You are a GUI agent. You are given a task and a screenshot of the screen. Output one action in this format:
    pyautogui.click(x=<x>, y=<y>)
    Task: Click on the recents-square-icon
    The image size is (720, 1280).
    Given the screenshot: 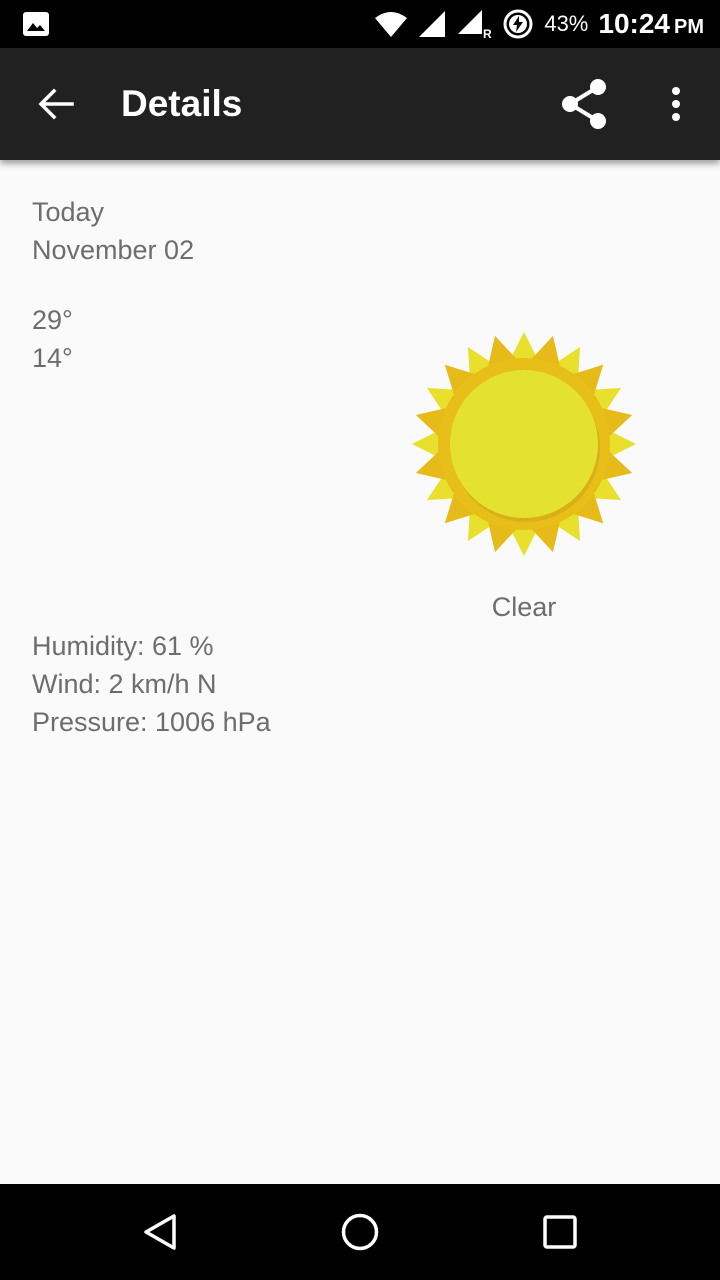 What is the action you would take?
    pyautogui.click(x=560, y=1232)
    